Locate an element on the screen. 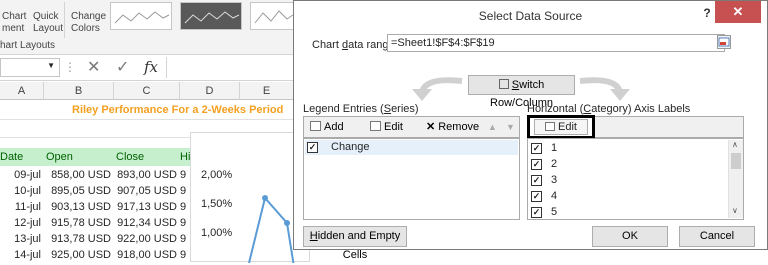  table-cell: 918,00 USD is located at coordinates (147, 255).